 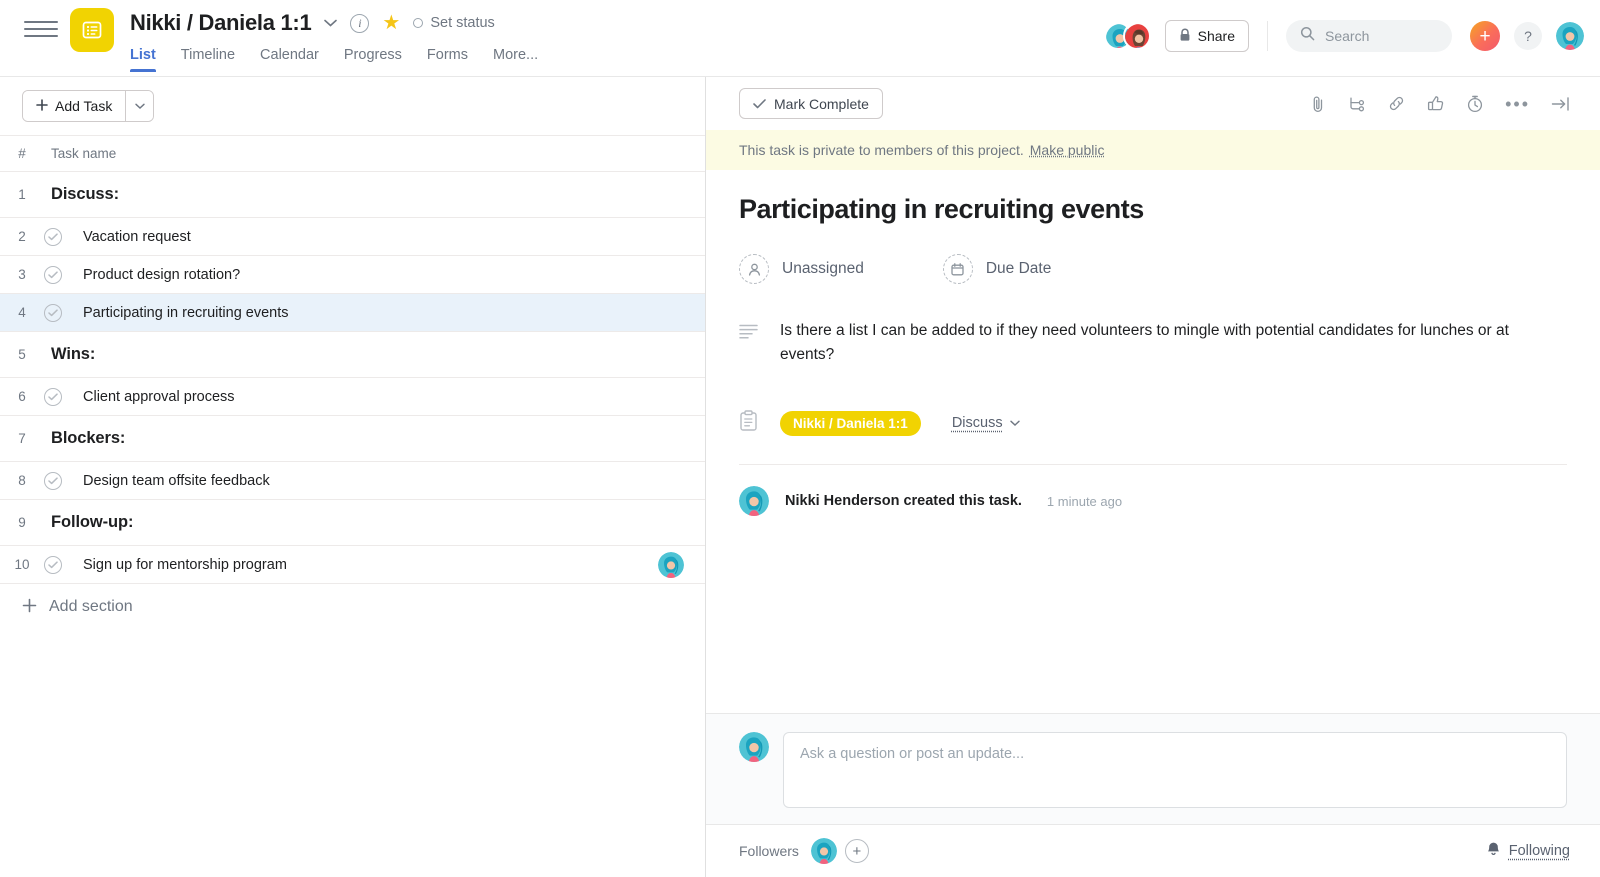 I want to click on star-icon: ★, so click(x=391, y=23).